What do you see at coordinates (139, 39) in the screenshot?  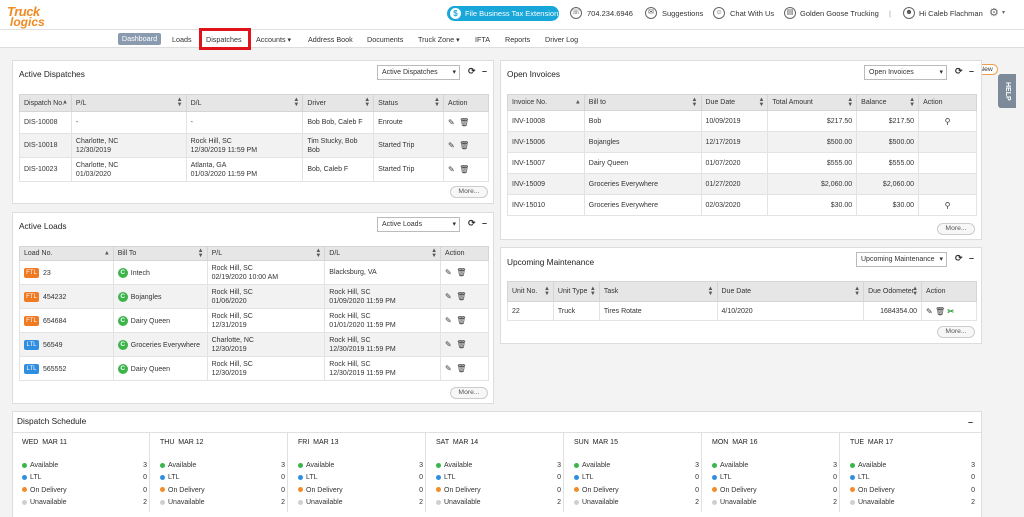 I see `nav-dashboard: Dashboard` at bounding box center [139, 39].